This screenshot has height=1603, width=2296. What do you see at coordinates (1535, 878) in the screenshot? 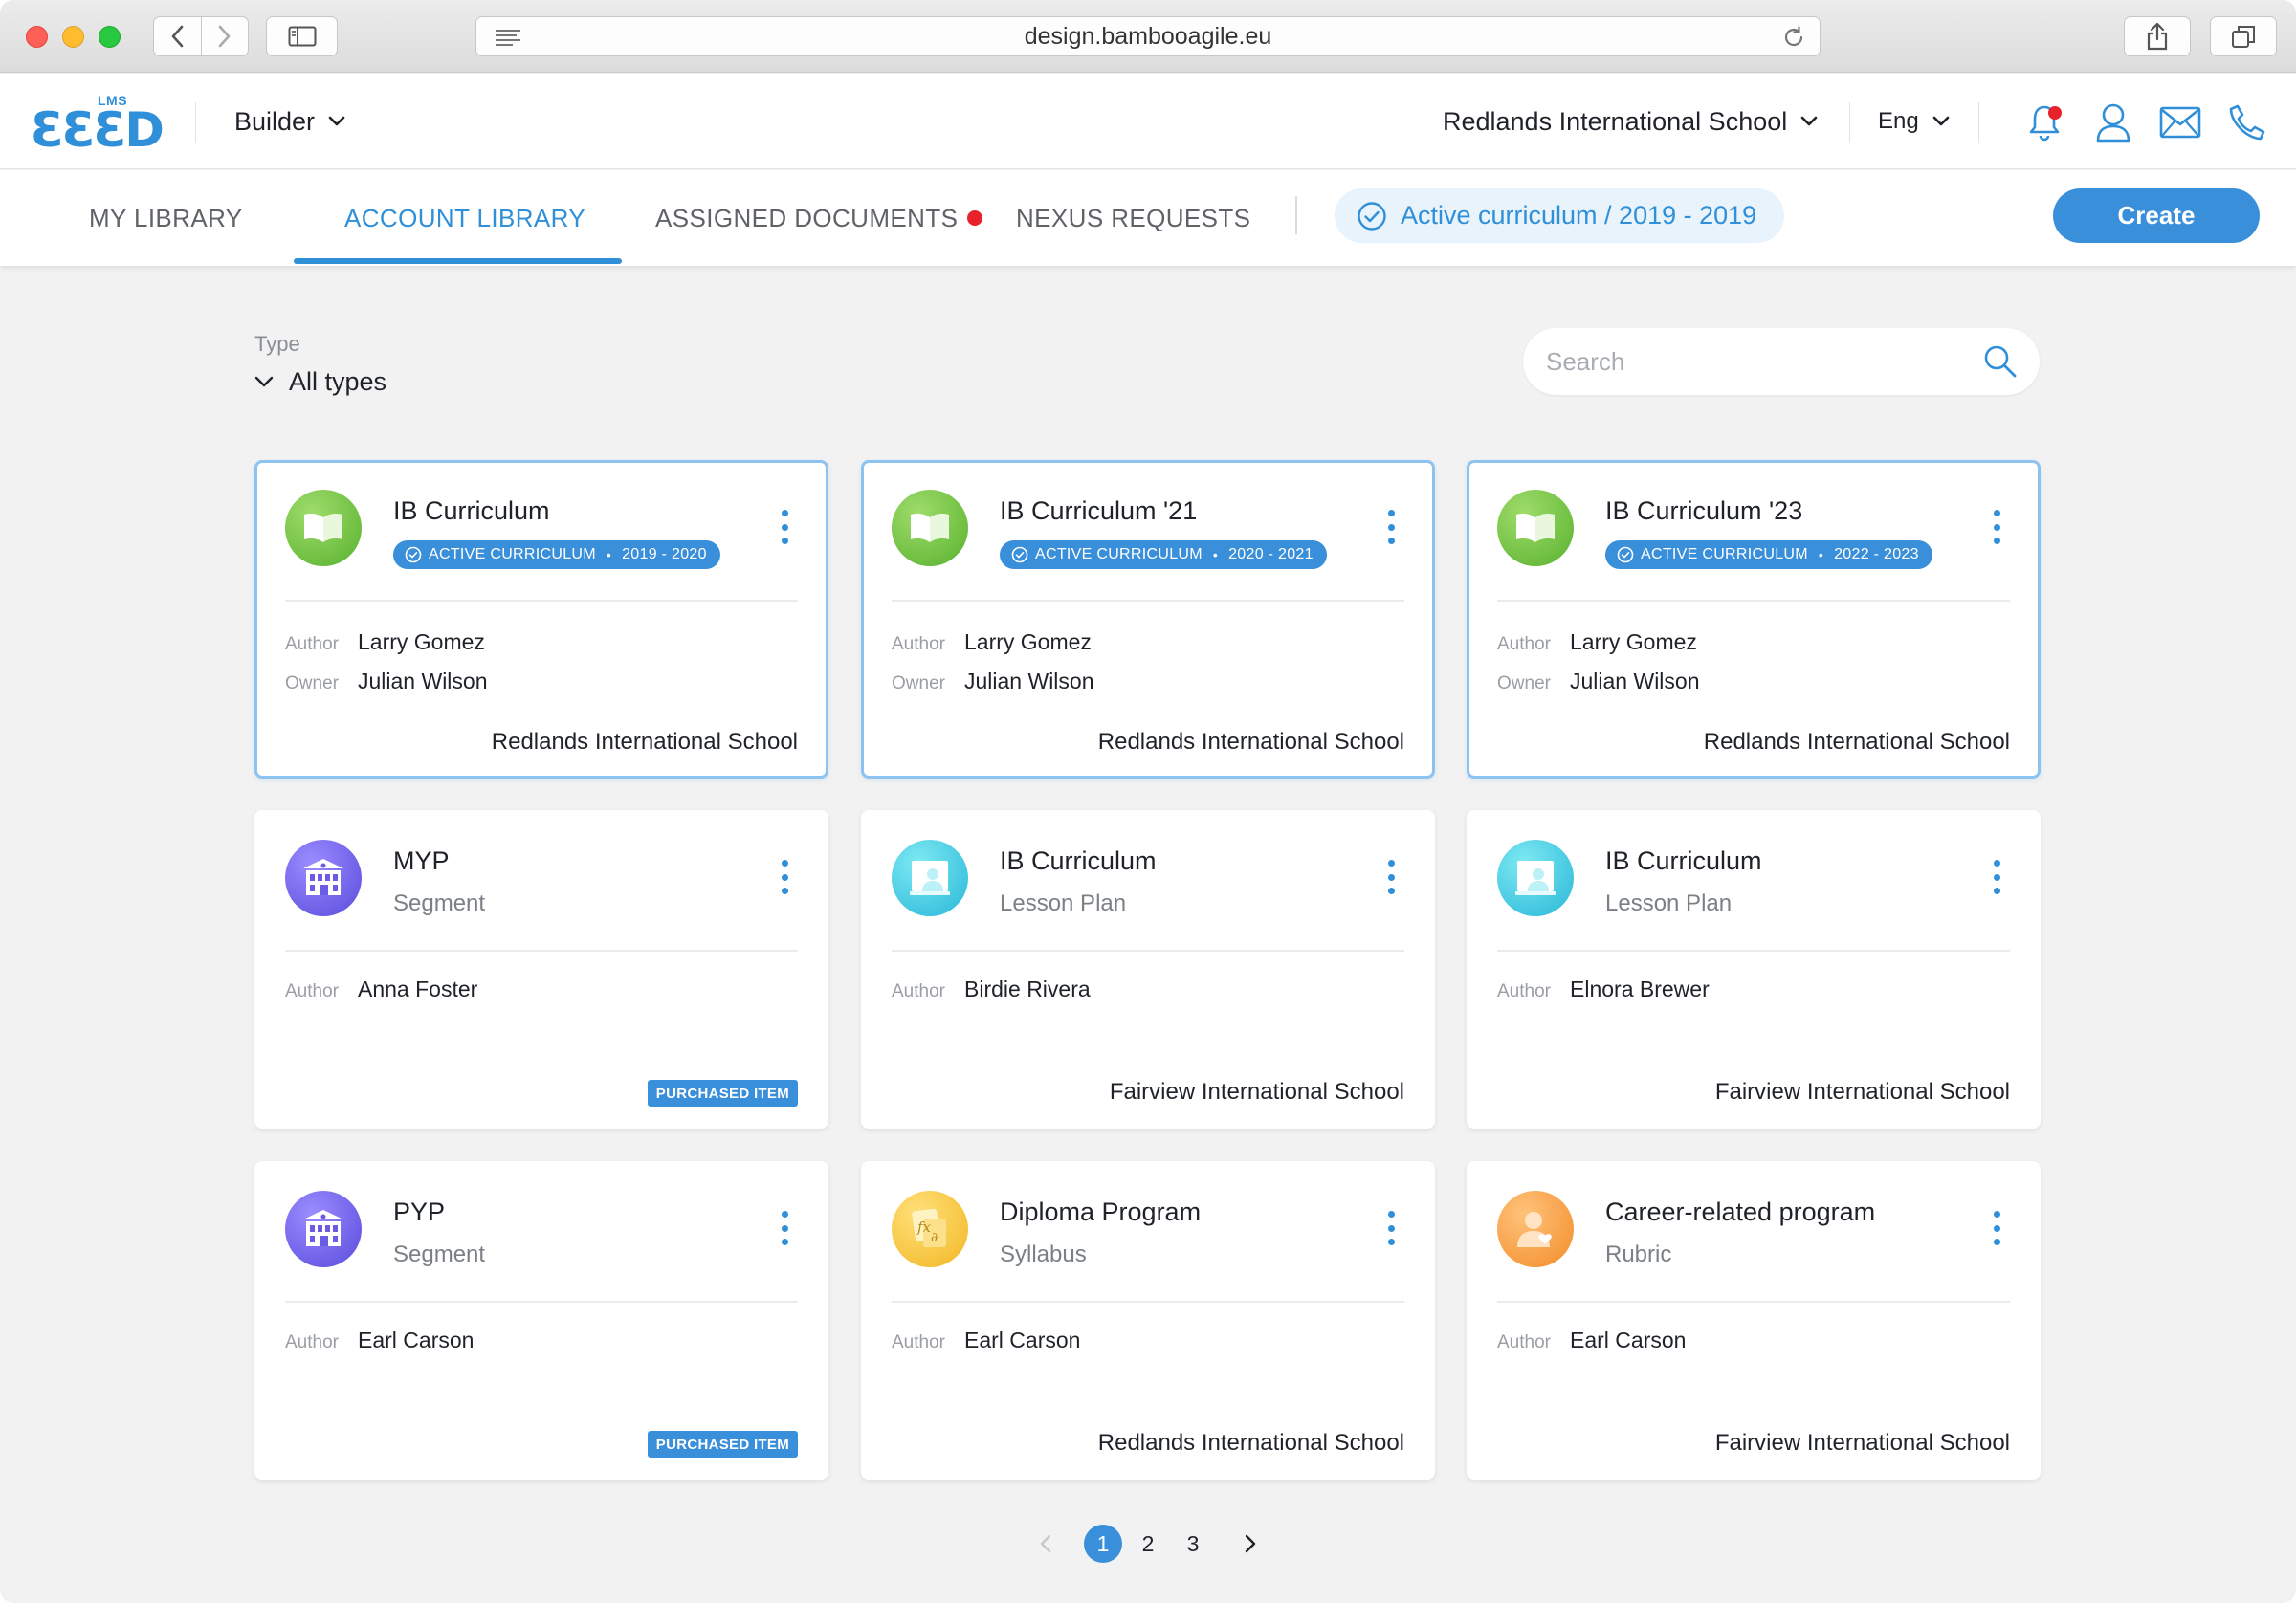
I see `lesson-board-icon` at bounding box center [1535, 878].